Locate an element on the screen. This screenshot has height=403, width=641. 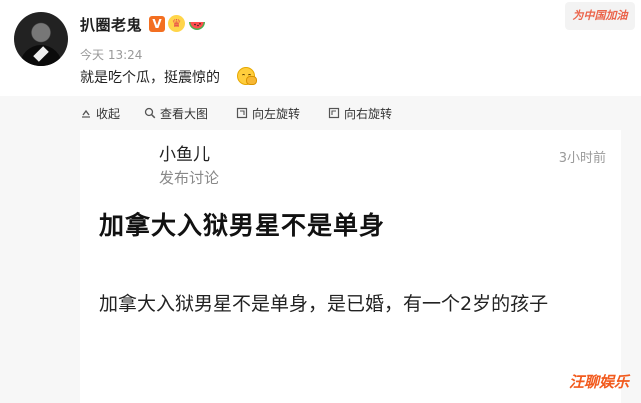
view-large-label: 查看大图 is located at coordinates (184, 113).